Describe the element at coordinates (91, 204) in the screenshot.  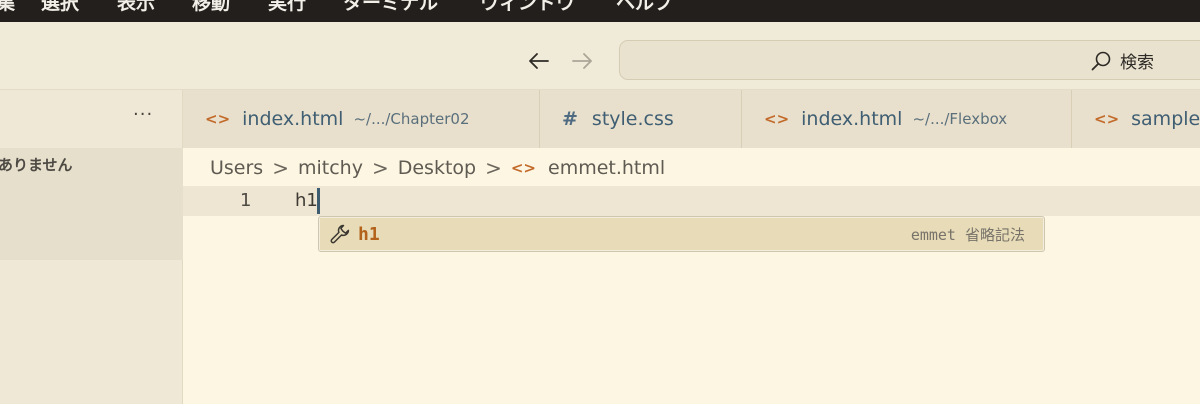
I see `sidebar-section: ありません` at that location.